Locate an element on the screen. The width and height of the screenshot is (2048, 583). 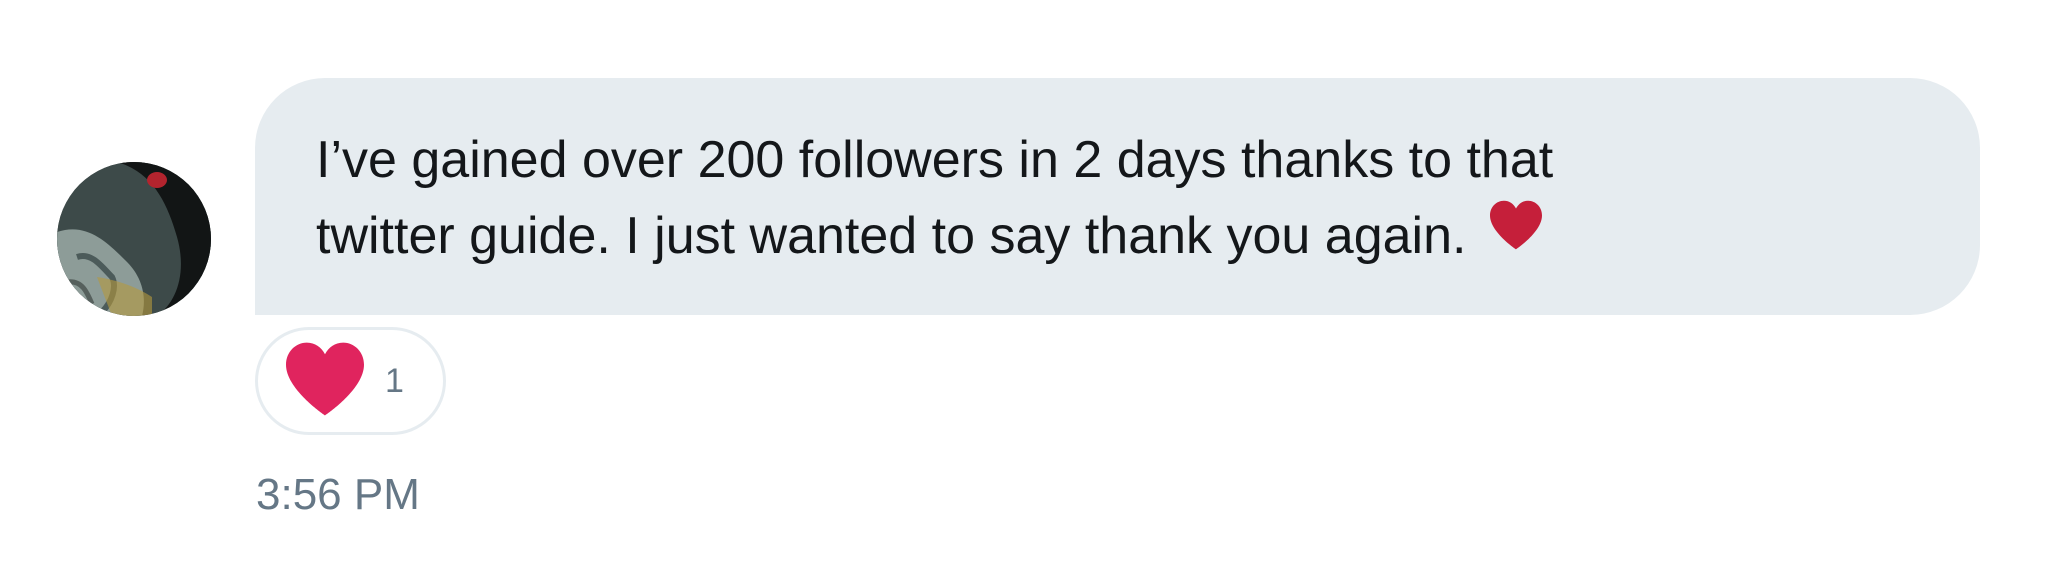
reaction-button: 1 is located at coordinates (350, 381).